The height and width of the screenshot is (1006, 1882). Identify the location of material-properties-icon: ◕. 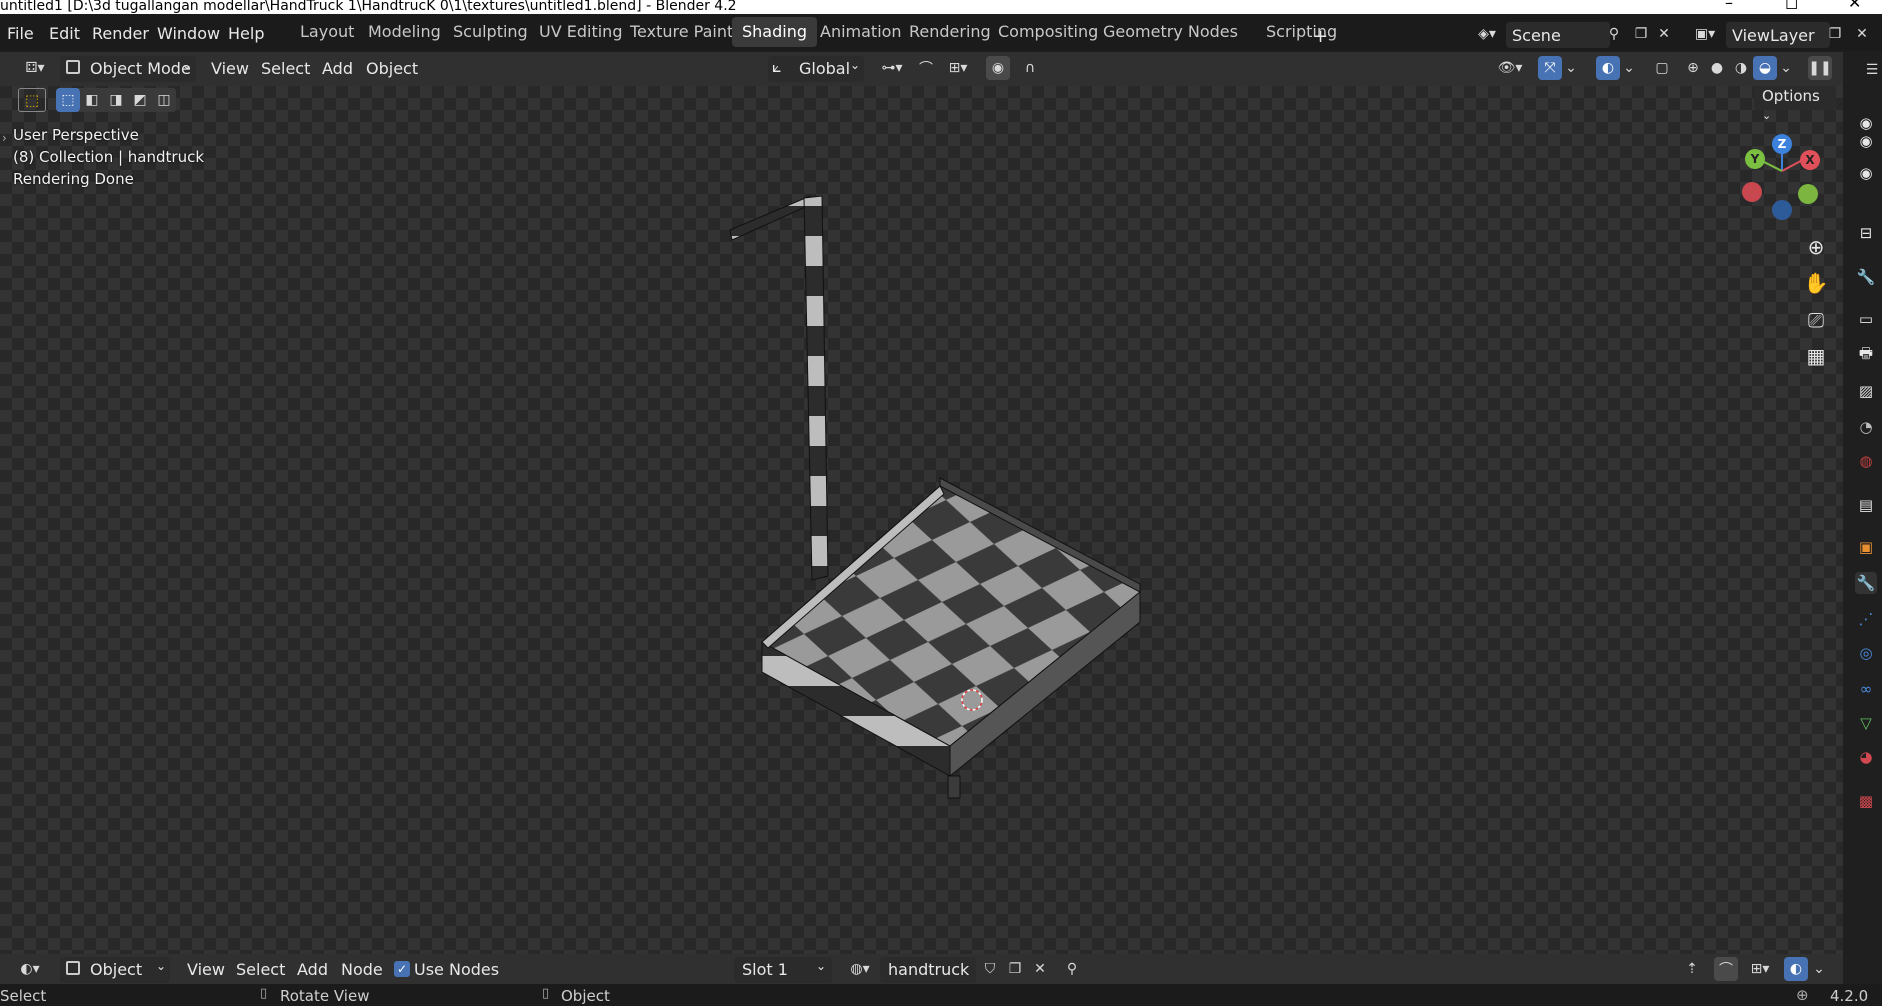
(1866, 757).